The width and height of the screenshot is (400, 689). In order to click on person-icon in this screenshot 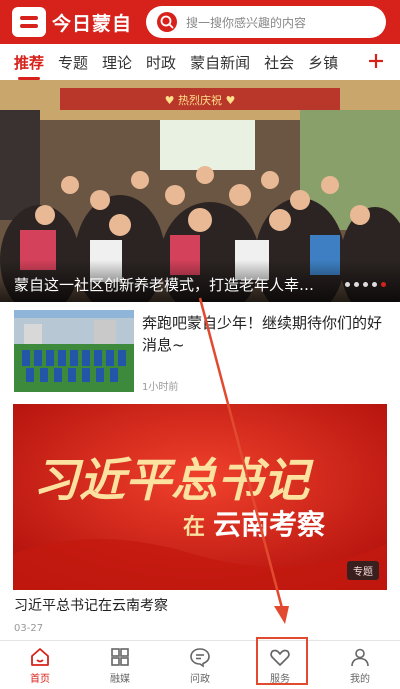, I will do `click(360, 657)`.